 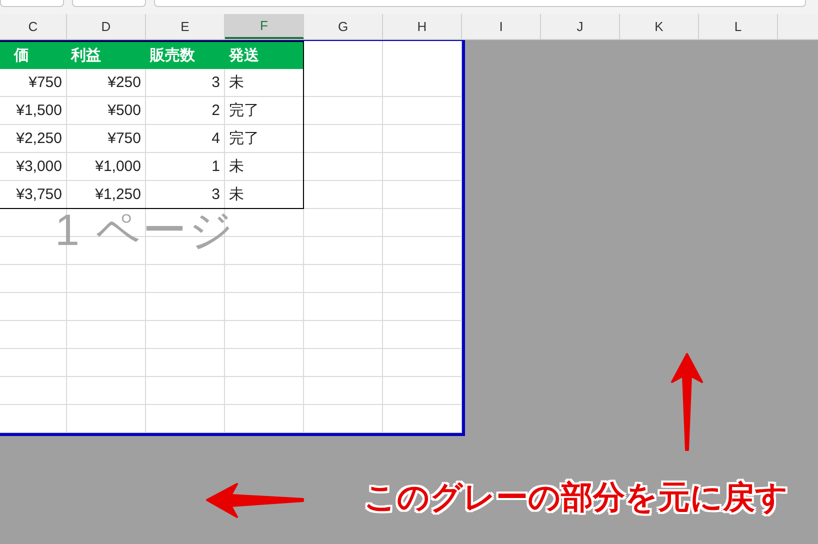 What do you see at coordinates (33, 166) in the screenshot?
I see `table-cell: ¥3,000` at bounding box center [33, 166].